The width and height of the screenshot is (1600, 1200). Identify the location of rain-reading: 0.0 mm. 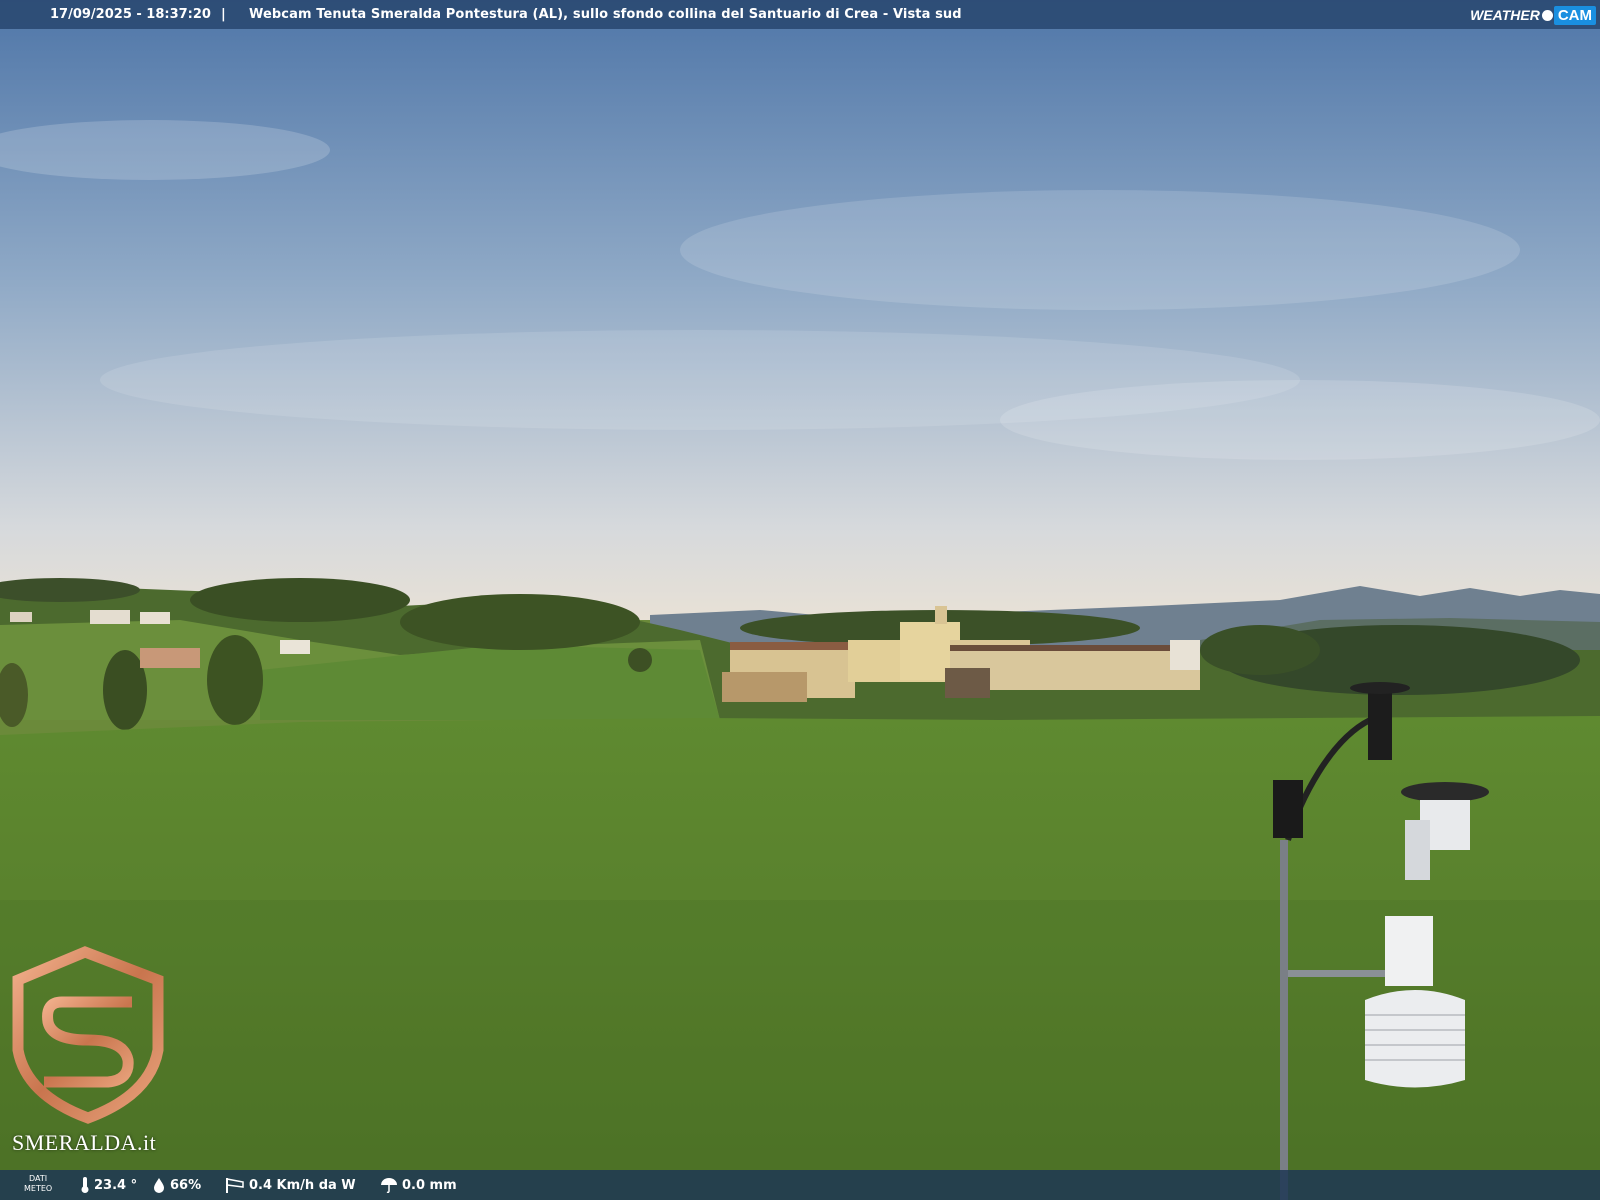
(418, 1185).